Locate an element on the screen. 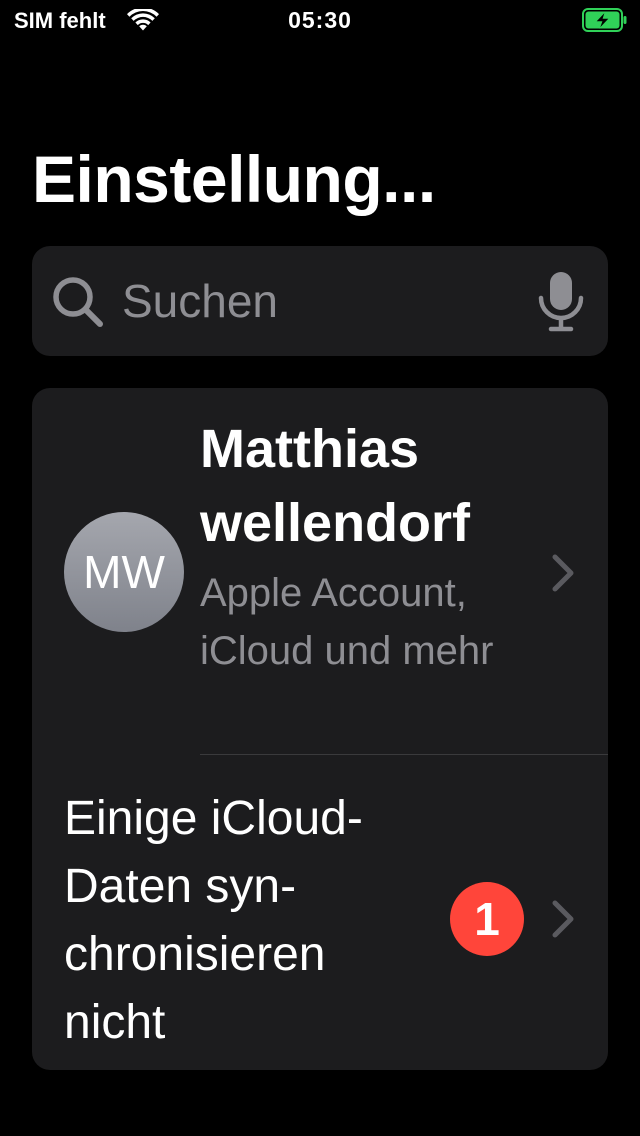 This screenshot has width=640, height=1136. avatar: MW is located at coordinates (124, 572).